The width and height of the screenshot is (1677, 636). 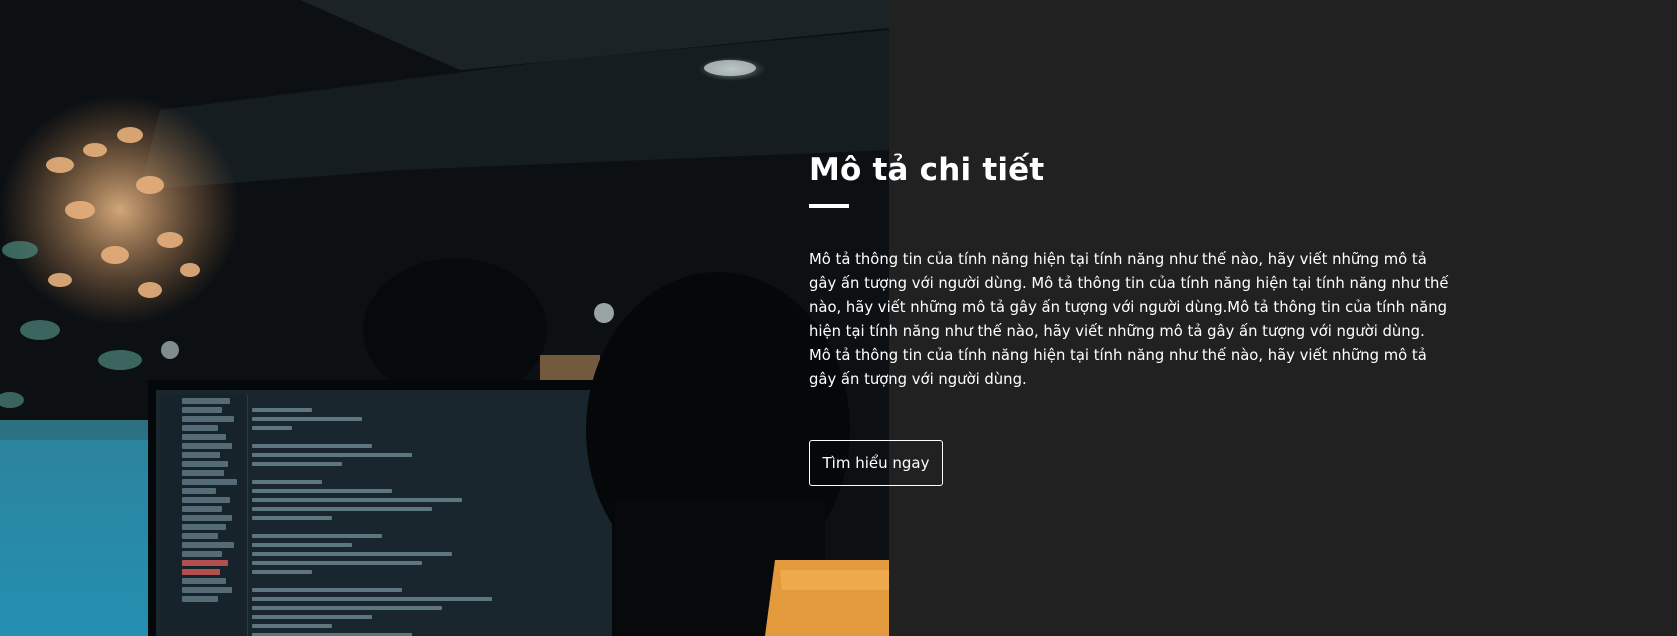 I want to click on learn-more-button: Tìm hiểu ngay, so click(x=876, y=463).